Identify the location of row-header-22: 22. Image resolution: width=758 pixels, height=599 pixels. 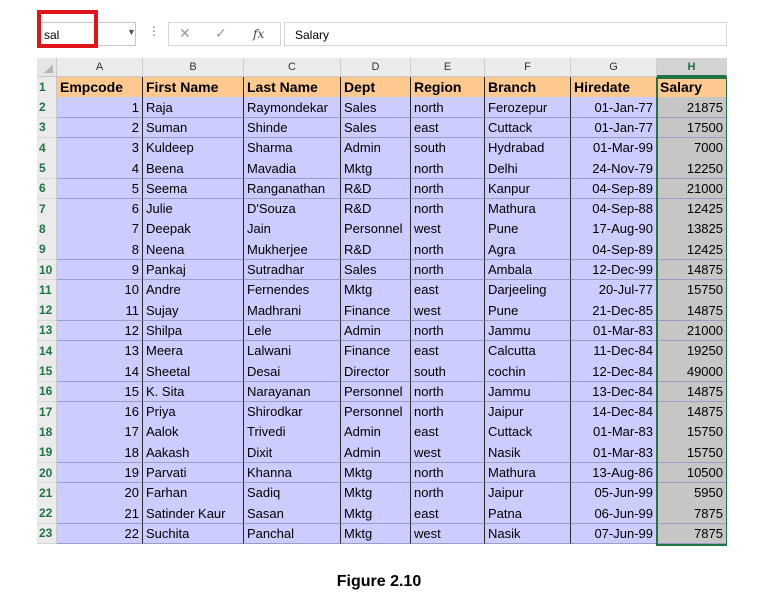
(47, 514).